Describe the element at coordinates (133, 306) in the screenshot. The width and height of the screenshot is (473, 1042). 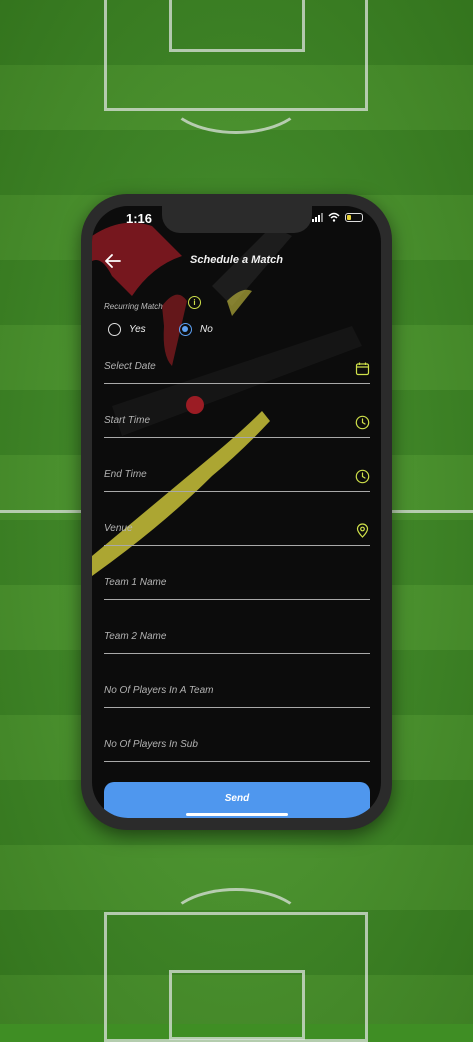
I see `recurring-match-label: Recurring Match` at that location.